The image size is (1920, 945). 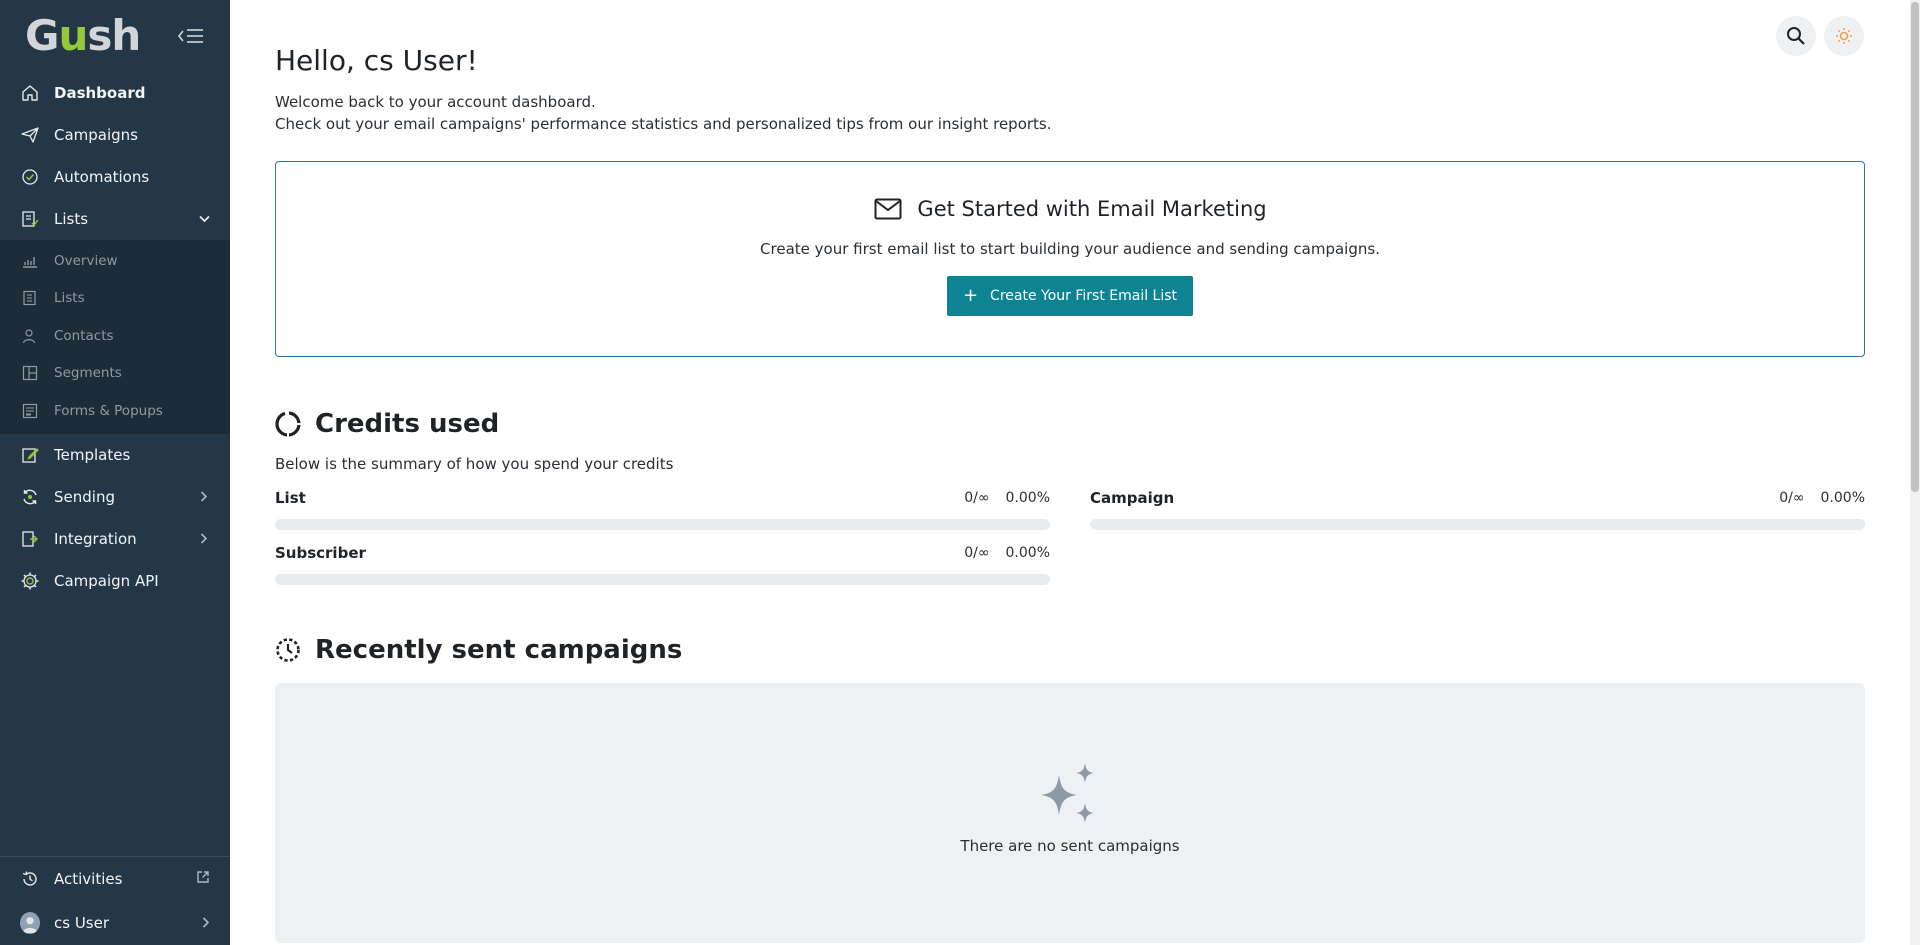 I want to click on credit-name: Campaign, so click(x=1132, y=498).